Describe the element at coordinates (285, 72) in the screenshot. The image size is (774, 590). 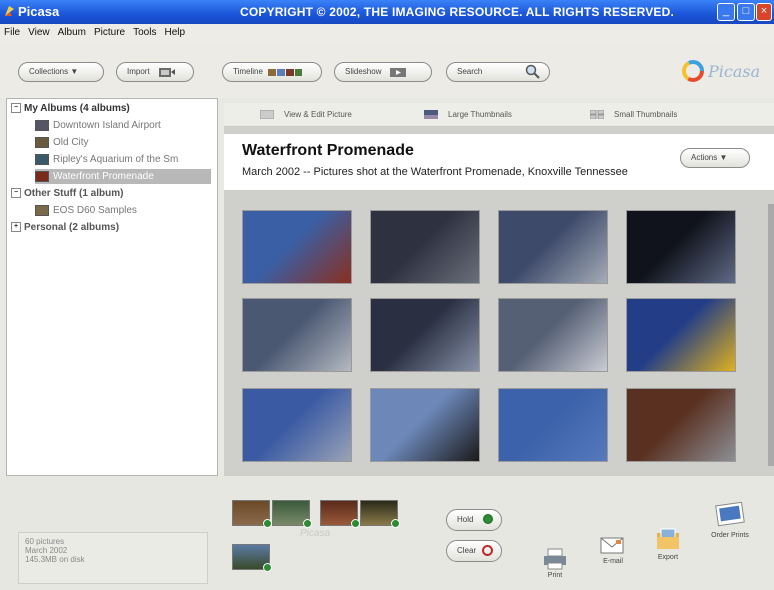
I see `timeline-icon` at that location.